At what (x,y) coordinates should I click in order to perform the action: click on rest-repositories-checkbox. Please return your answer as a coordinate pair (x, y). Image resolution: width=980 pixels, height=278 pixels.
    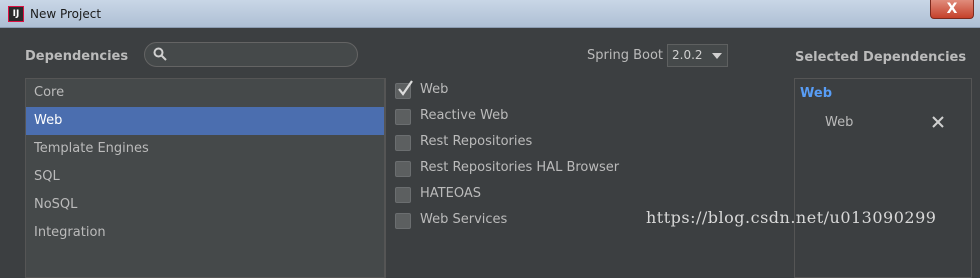
    Looking at the image, I should click on (403, 143).